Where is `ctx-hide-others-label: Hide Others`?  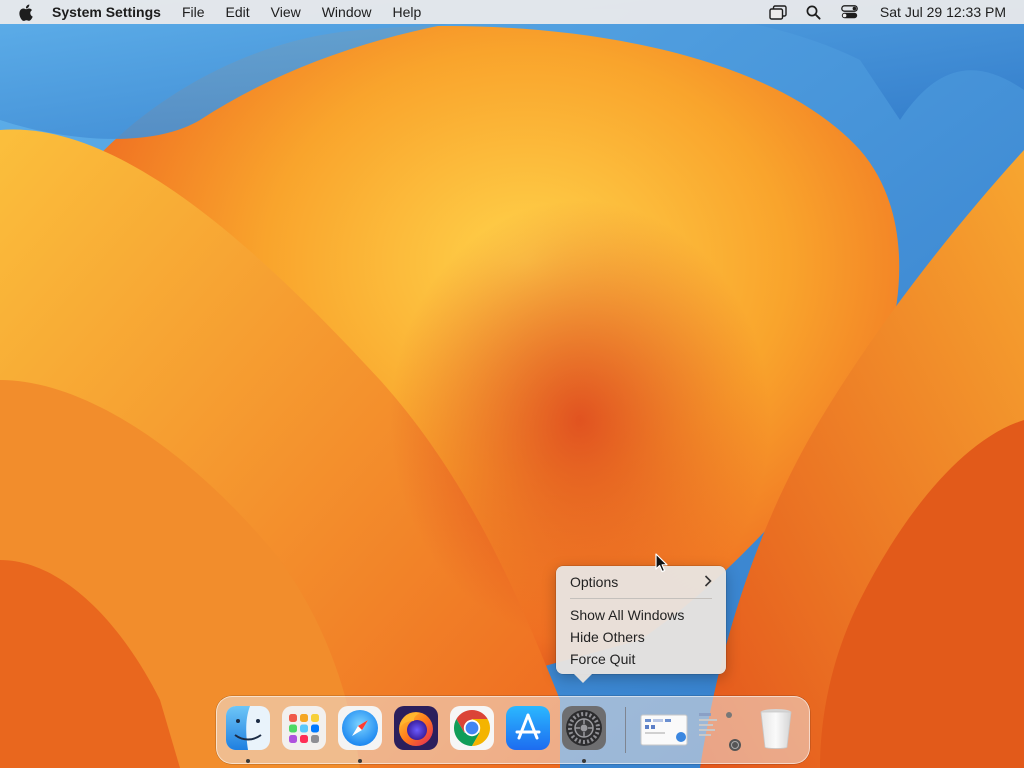
ctx-hide-others-label: Hide Others is located at coordinates (607, 637).